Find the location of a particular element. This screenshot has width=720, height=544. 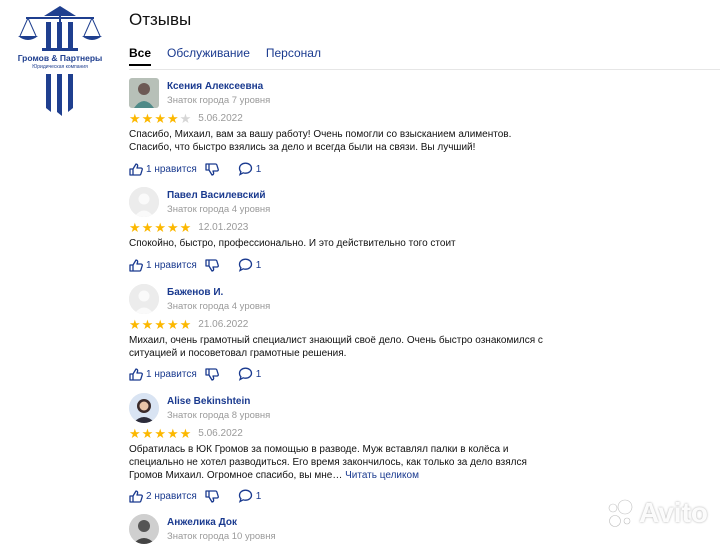

avito-watermark: Avito is located at coordinates (656, 513).